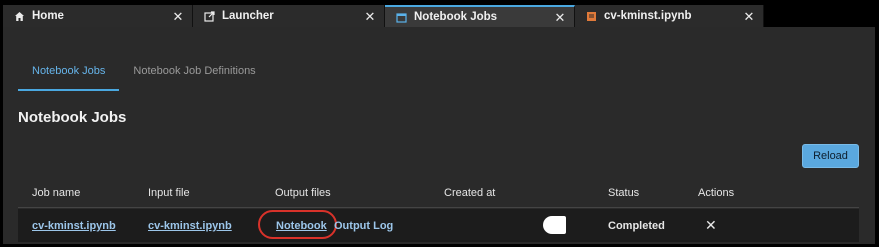 This screenshot has height=247, width=879. What do you see at coordinates (469, 193) in the screenshot?
I see `column-created-at: Created at` at bounding box center [469, 193].